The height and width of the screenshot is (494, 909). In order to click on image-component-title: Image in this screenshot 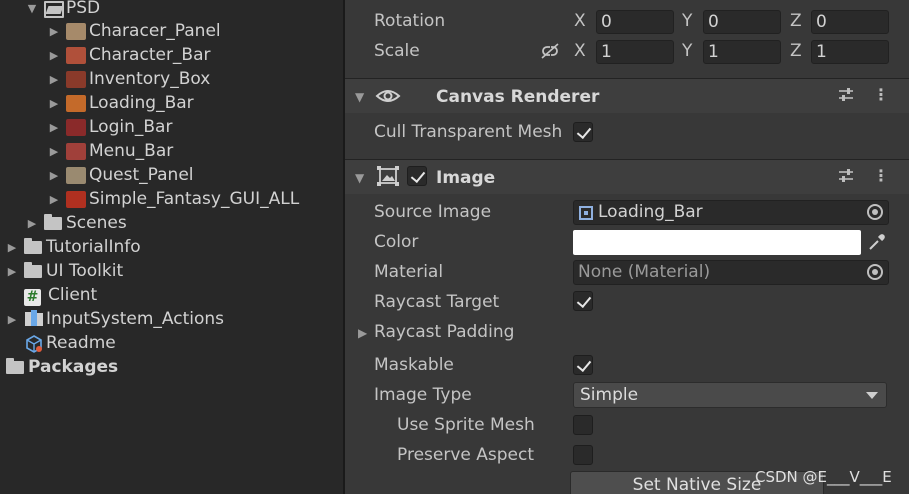, I will do `click(466, 178)`.